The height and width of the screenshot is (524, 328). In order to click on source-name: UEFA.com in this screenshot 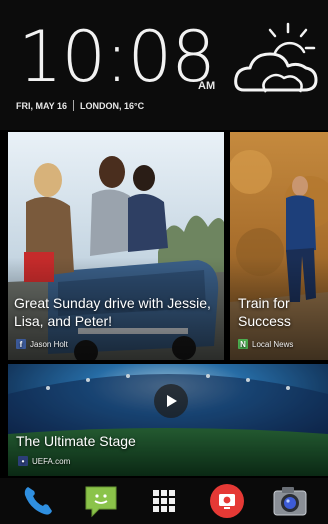, I will do `click(51, 461)`.